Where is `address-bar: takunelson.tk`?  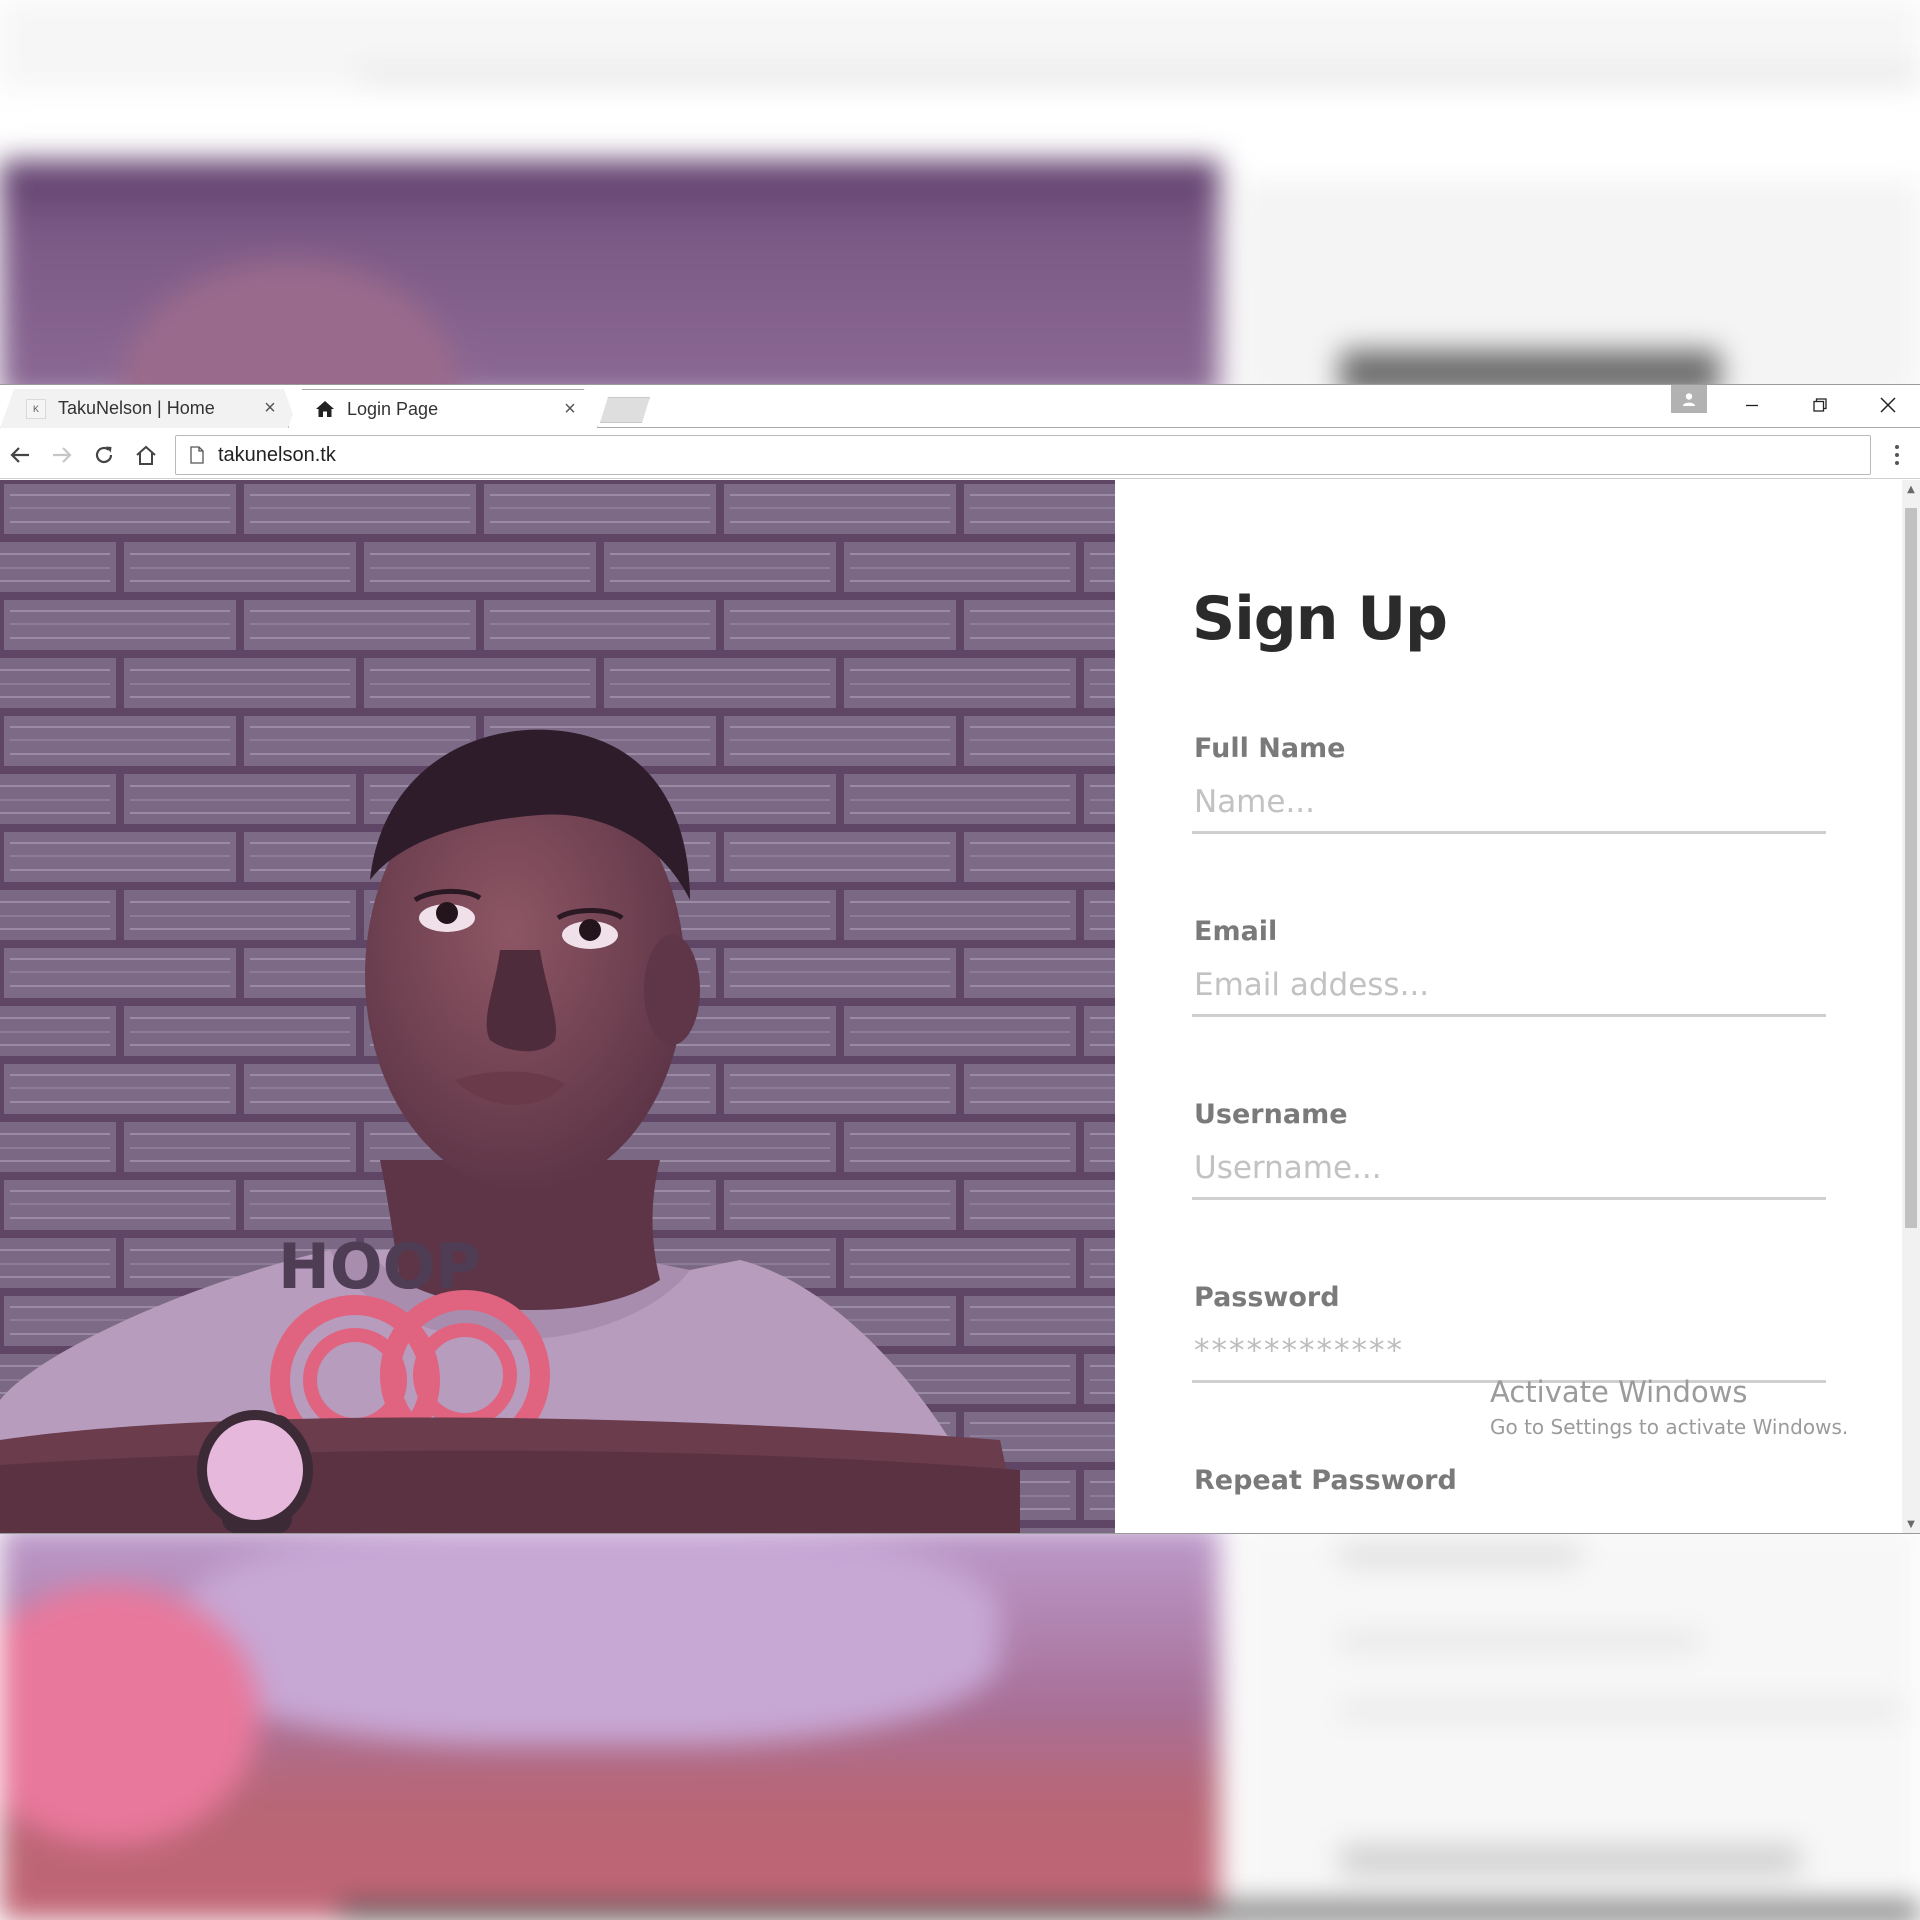
address-bar: takunelson.tk is located at coordinates (1023, 455).